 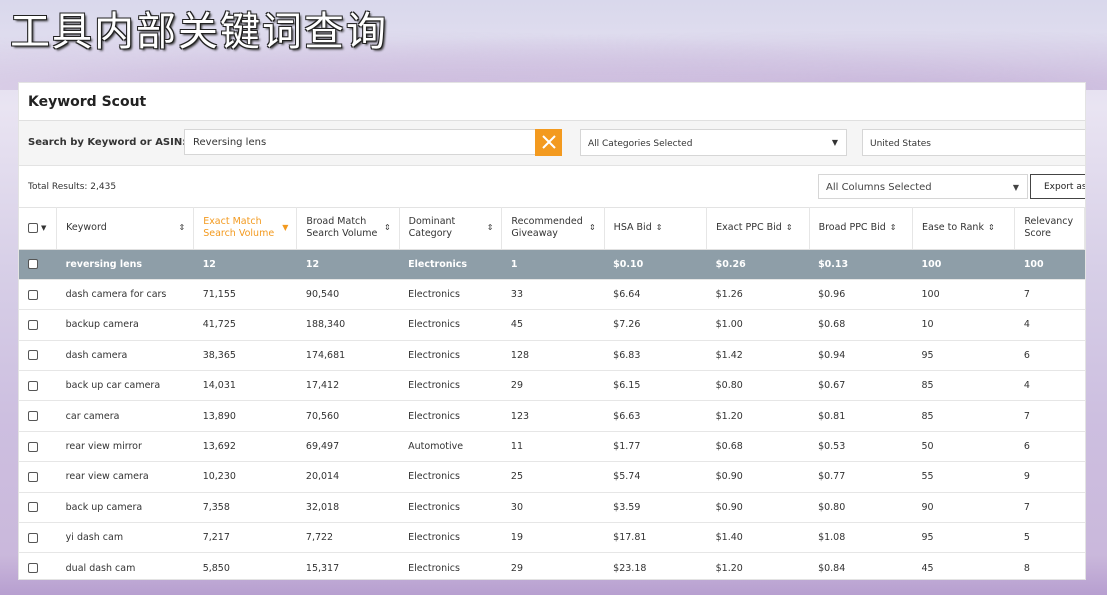 I want to click on cell-relevancy-score: 4, so click(x=1049, y=386).